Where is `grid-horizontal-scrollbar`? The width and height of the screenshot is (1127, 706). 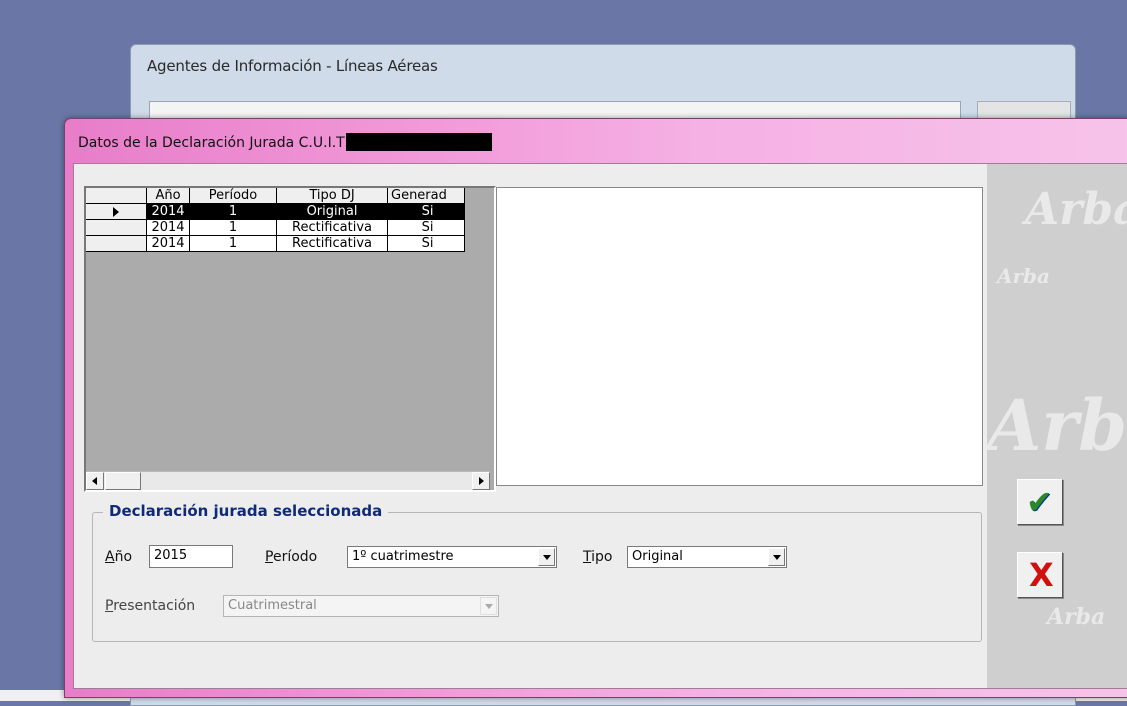 grid-horizontal-scrollbar is located at coordinates (288, 480).